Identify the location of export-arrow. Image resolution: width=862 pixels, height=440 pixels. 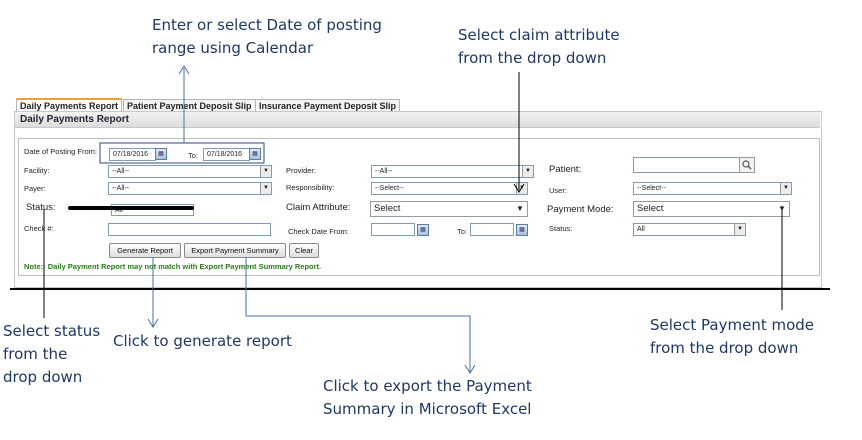
(358, 314).